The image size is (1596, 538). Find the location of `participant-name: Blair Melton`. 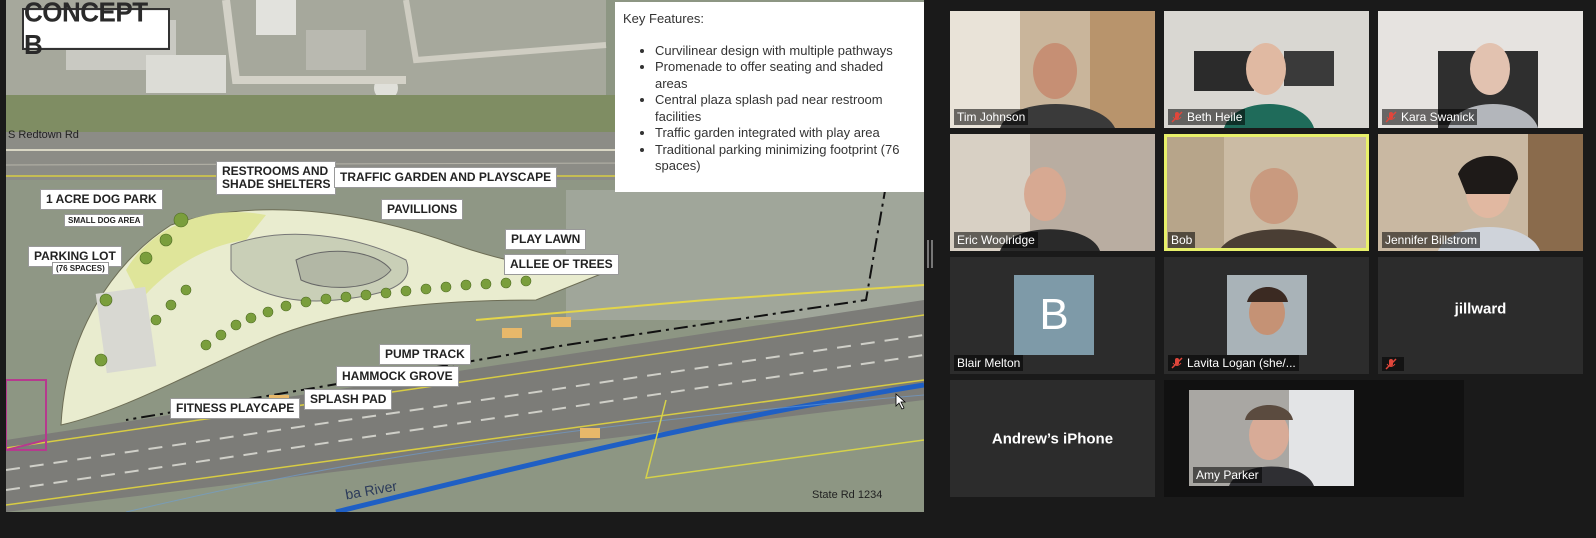

participant-name: Blair Melton is located at coordinates (989, 363).